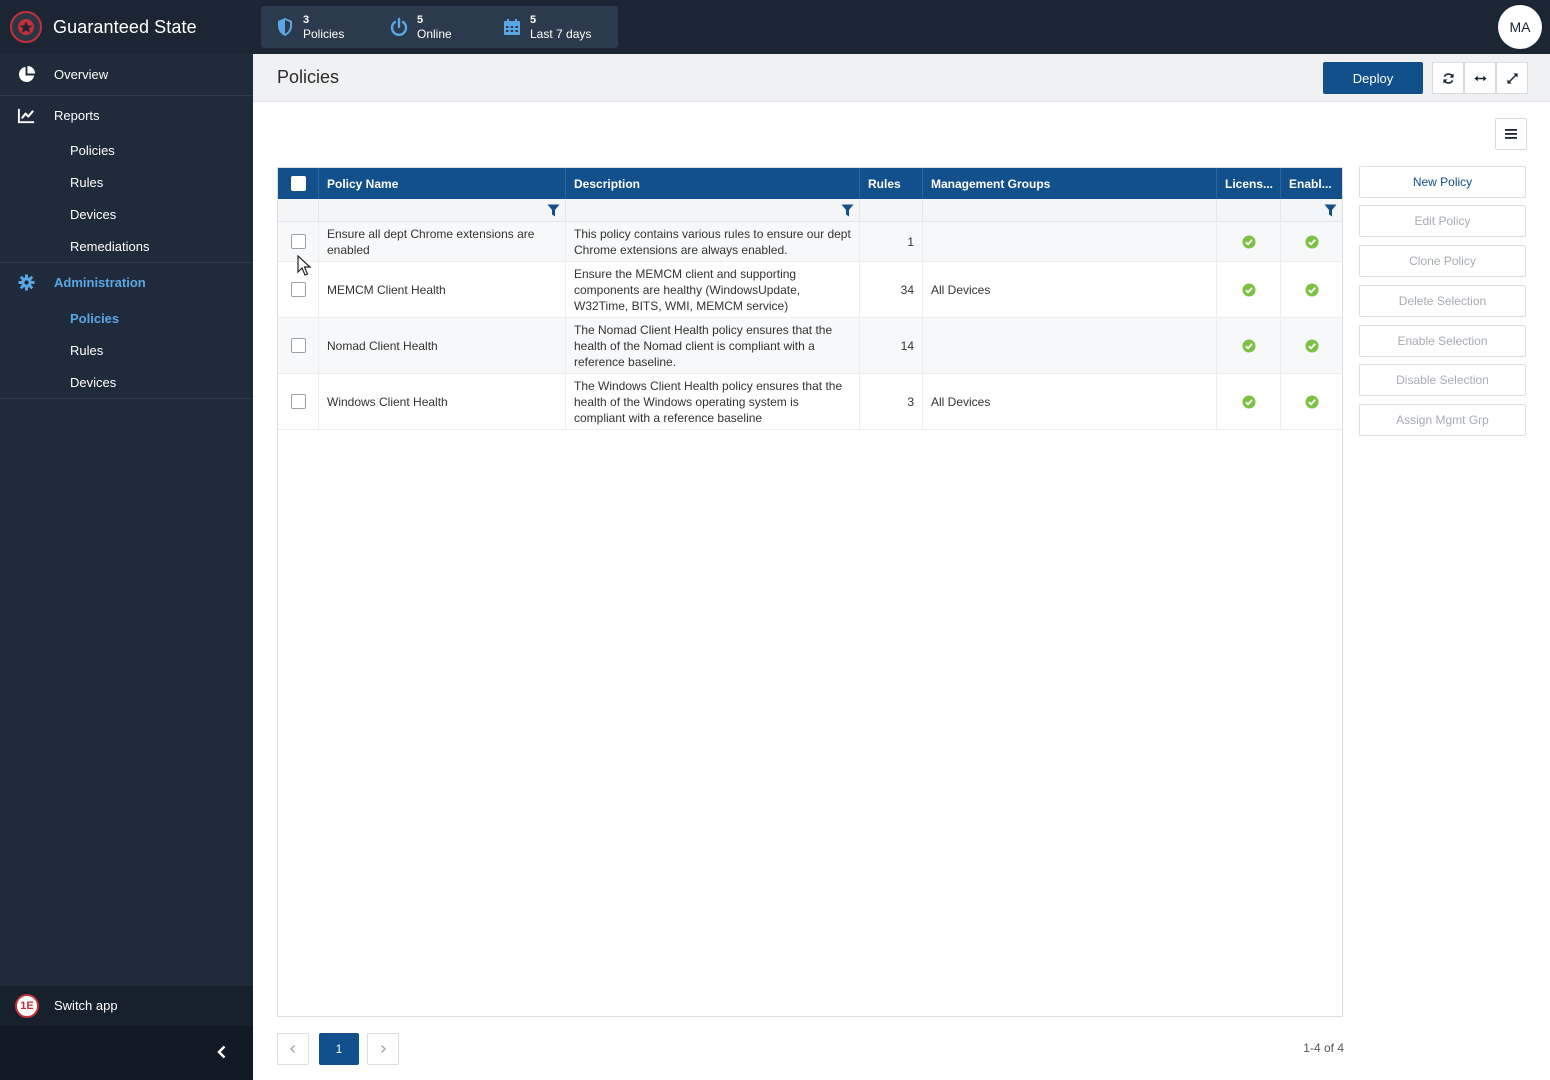 The width and height of the screenshot is (1550, 1080). I want to click on new-policy-button: New Policy, so click(1442, 182).